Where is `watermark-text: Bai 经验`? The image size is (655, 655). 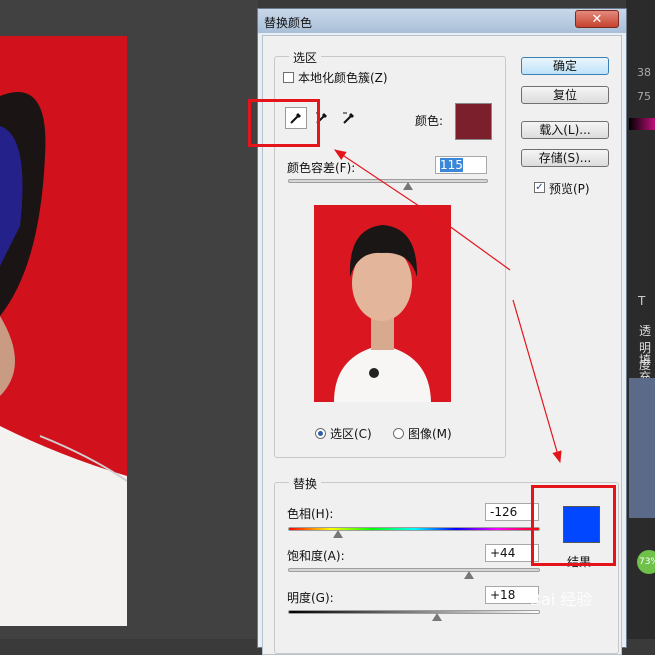 watermark-text: Bai 经验 is located at coordinates (561, 599).